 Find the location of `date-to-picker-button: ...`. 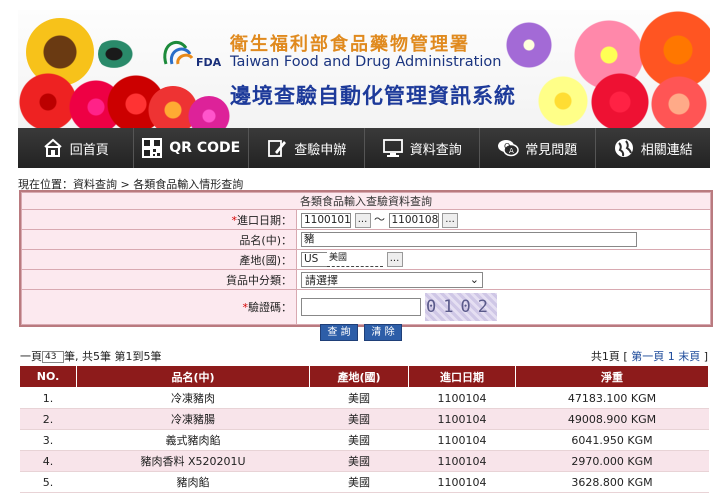

date-to-picker-button: ... is located at coordinates (450, 220).